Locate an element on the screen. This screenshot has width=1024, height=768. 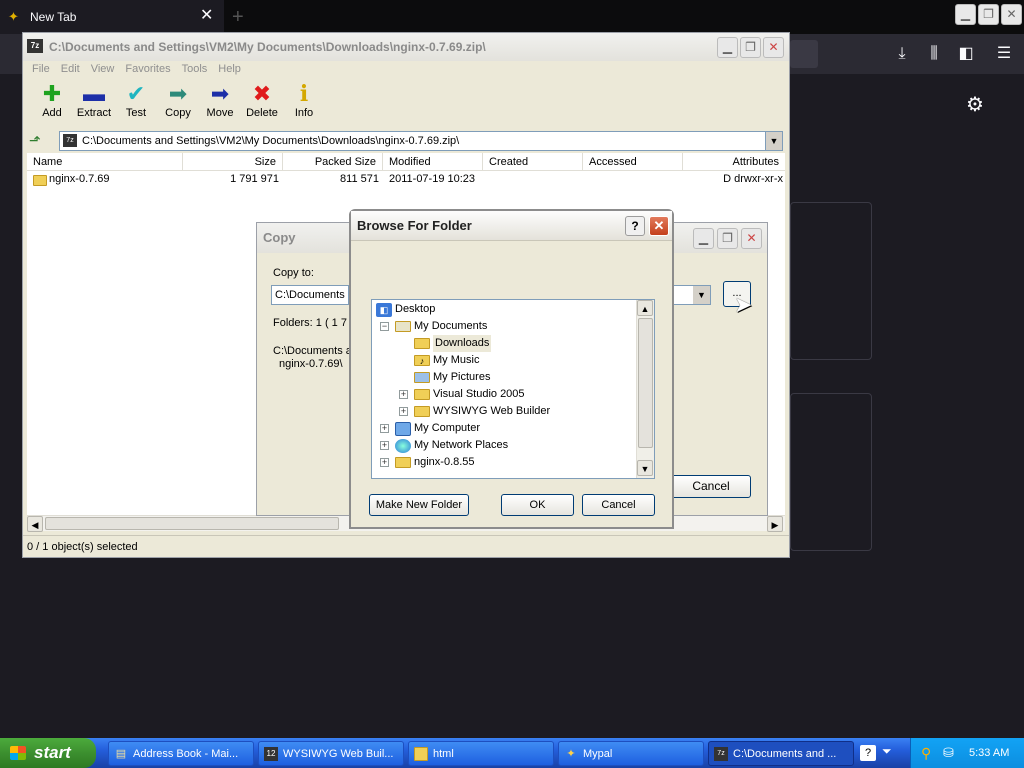
col-accessed: Accessed is located at coordinates (633, 162).